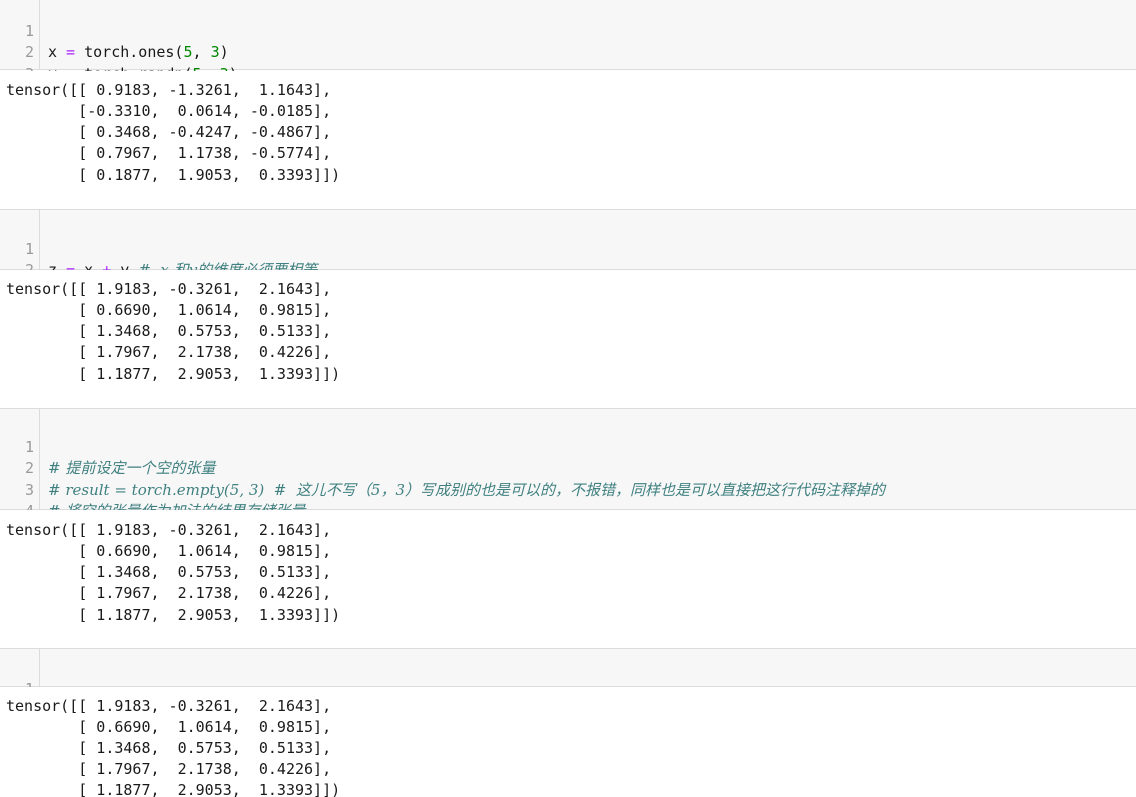 The width and height of the screenshot is (1136, 797). I want to click on output-line: [ 0.3468, -0.4247, -0.4867],, so click(169, 132).